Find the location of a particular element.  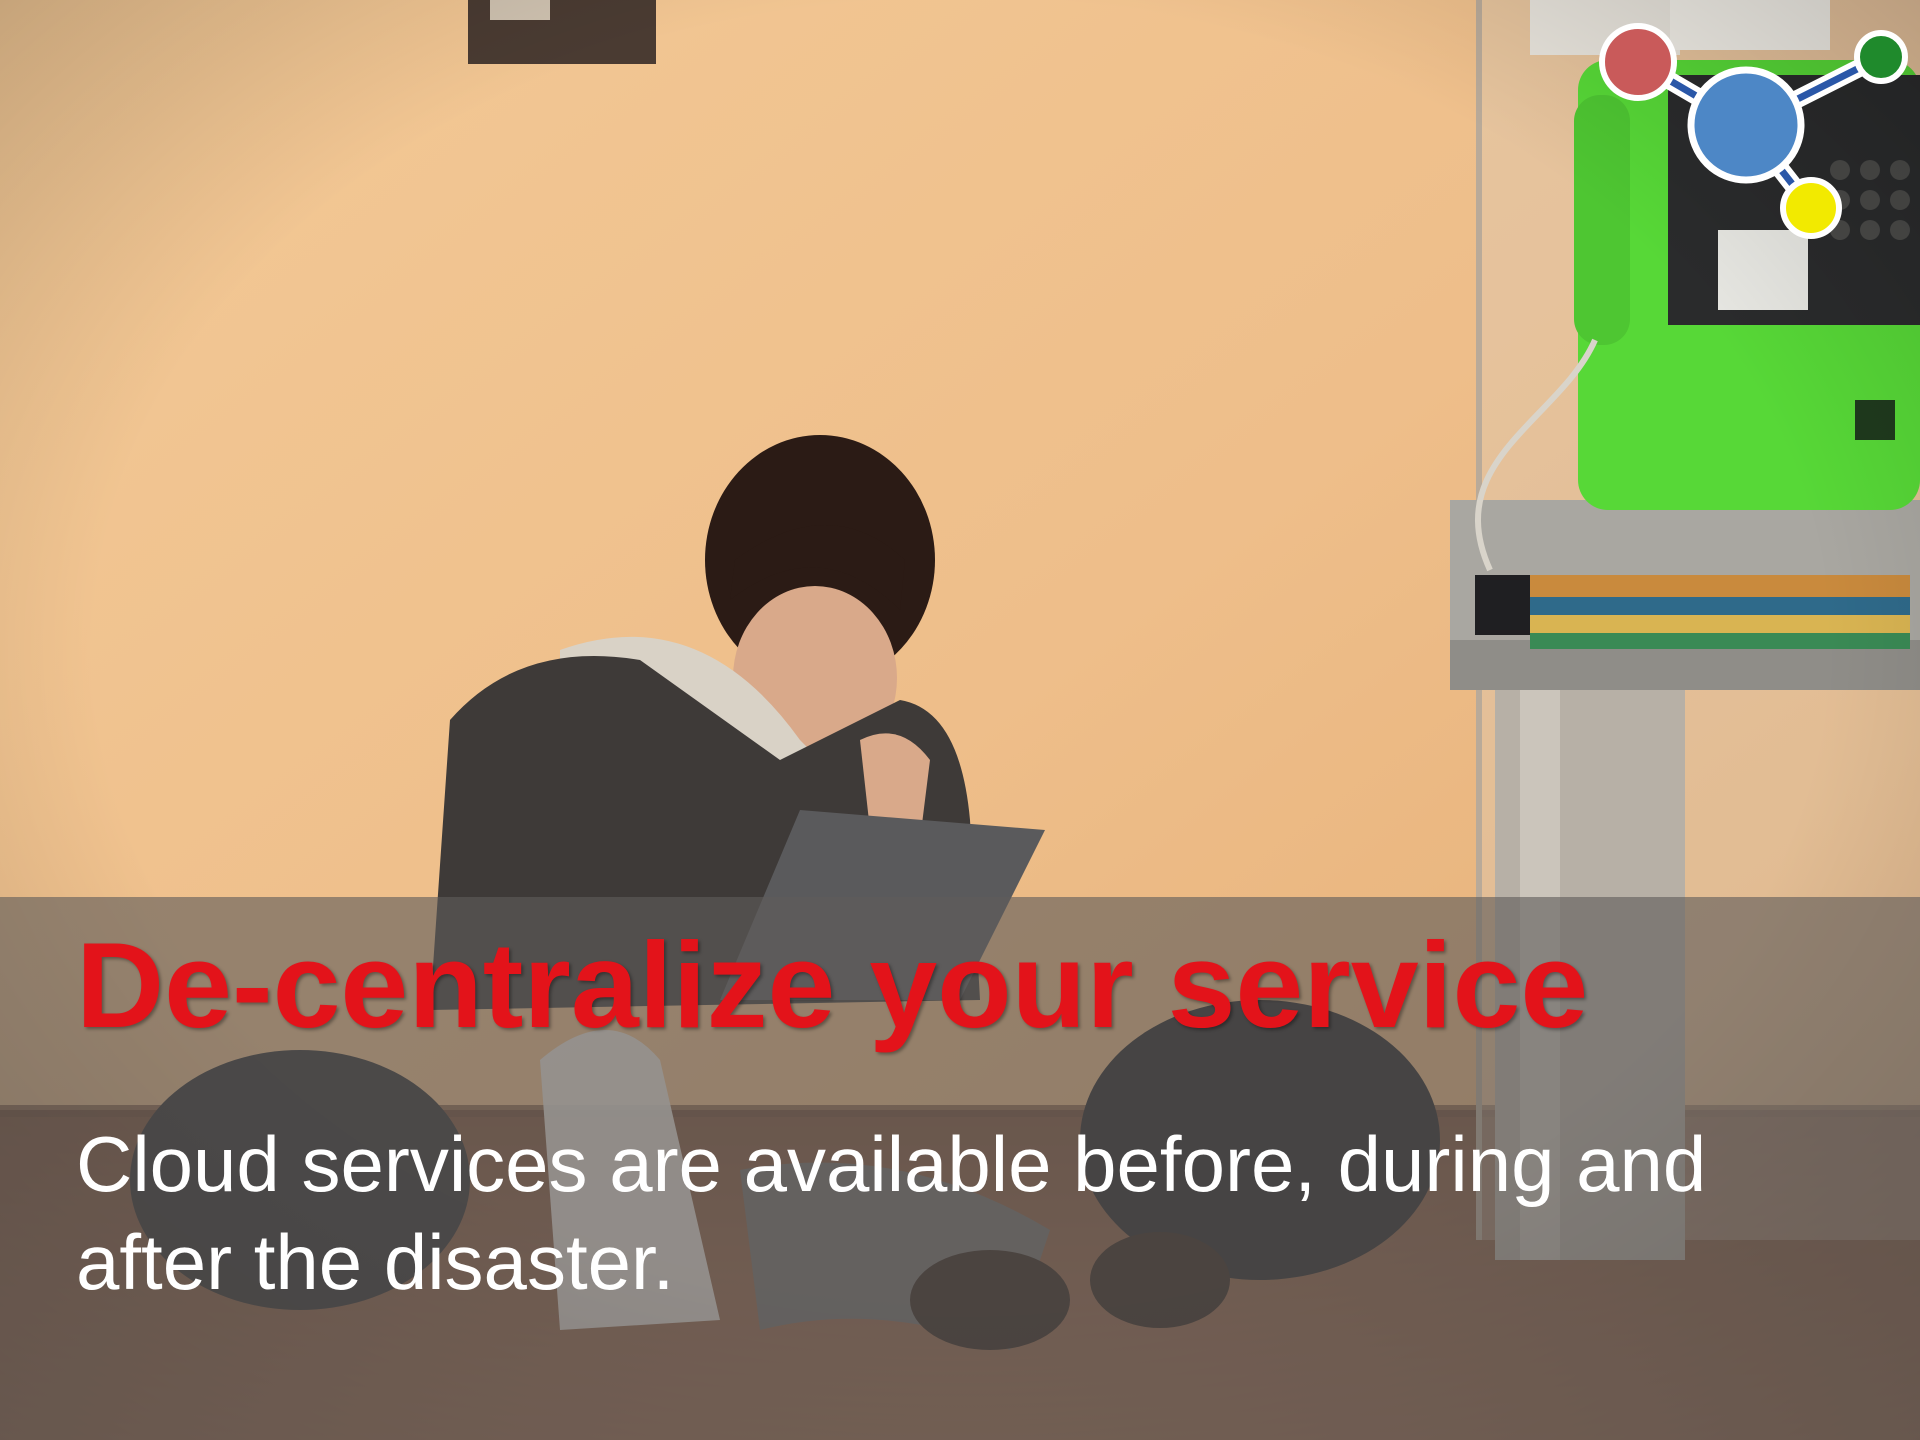

logo-node-yellow is located at coordinates (1811, 208).